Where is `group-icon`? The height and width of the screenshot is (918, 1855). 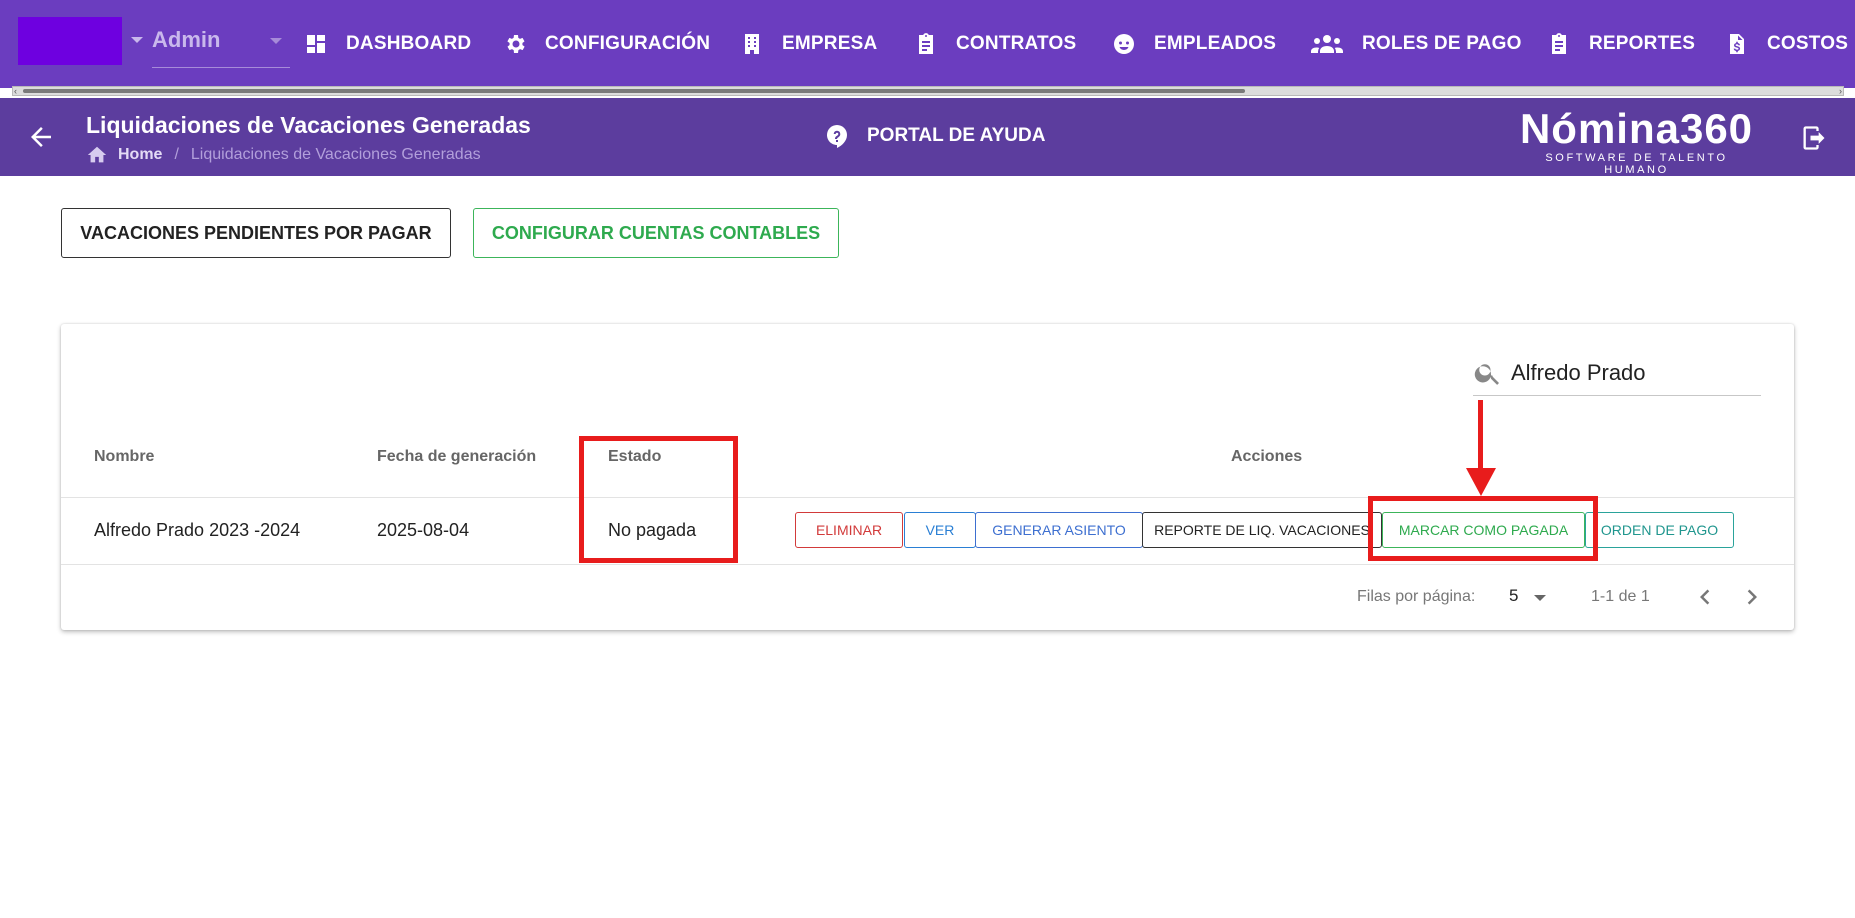
group-icon is located at coordinates (1327, 44).